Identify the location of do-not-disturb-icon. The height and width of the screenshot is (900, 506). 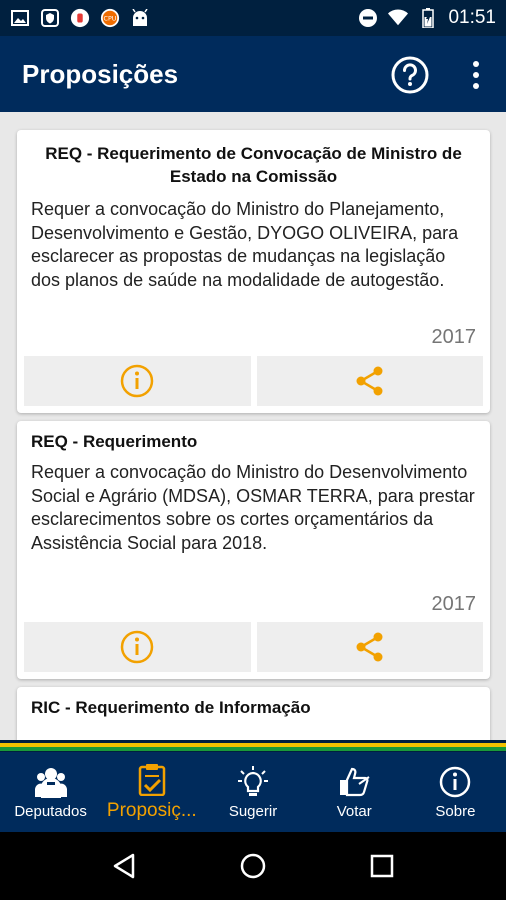
(368, 18).